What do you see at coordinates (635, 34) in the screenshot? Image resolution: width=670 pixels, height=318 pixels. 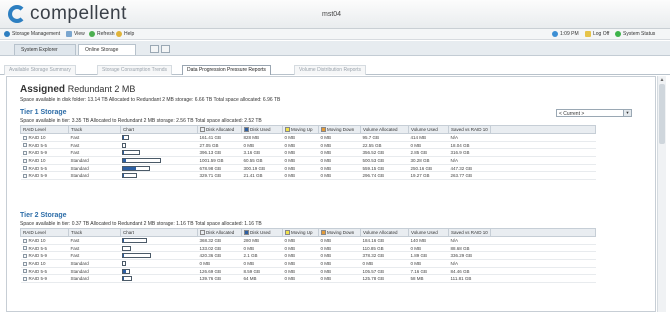 I see `system-status-button: System Status` at bounding box center [635, 34].